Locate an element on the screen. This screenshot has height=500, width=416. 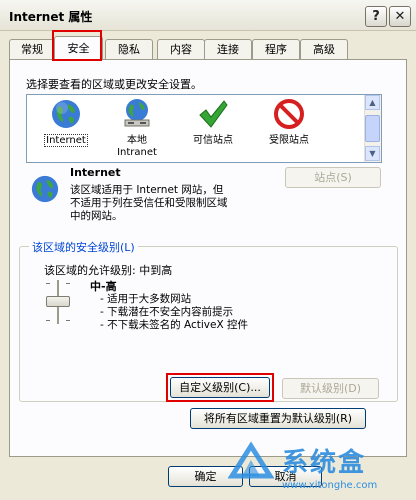
zone-label: 可信站点 is located at coordinates (213, 140).